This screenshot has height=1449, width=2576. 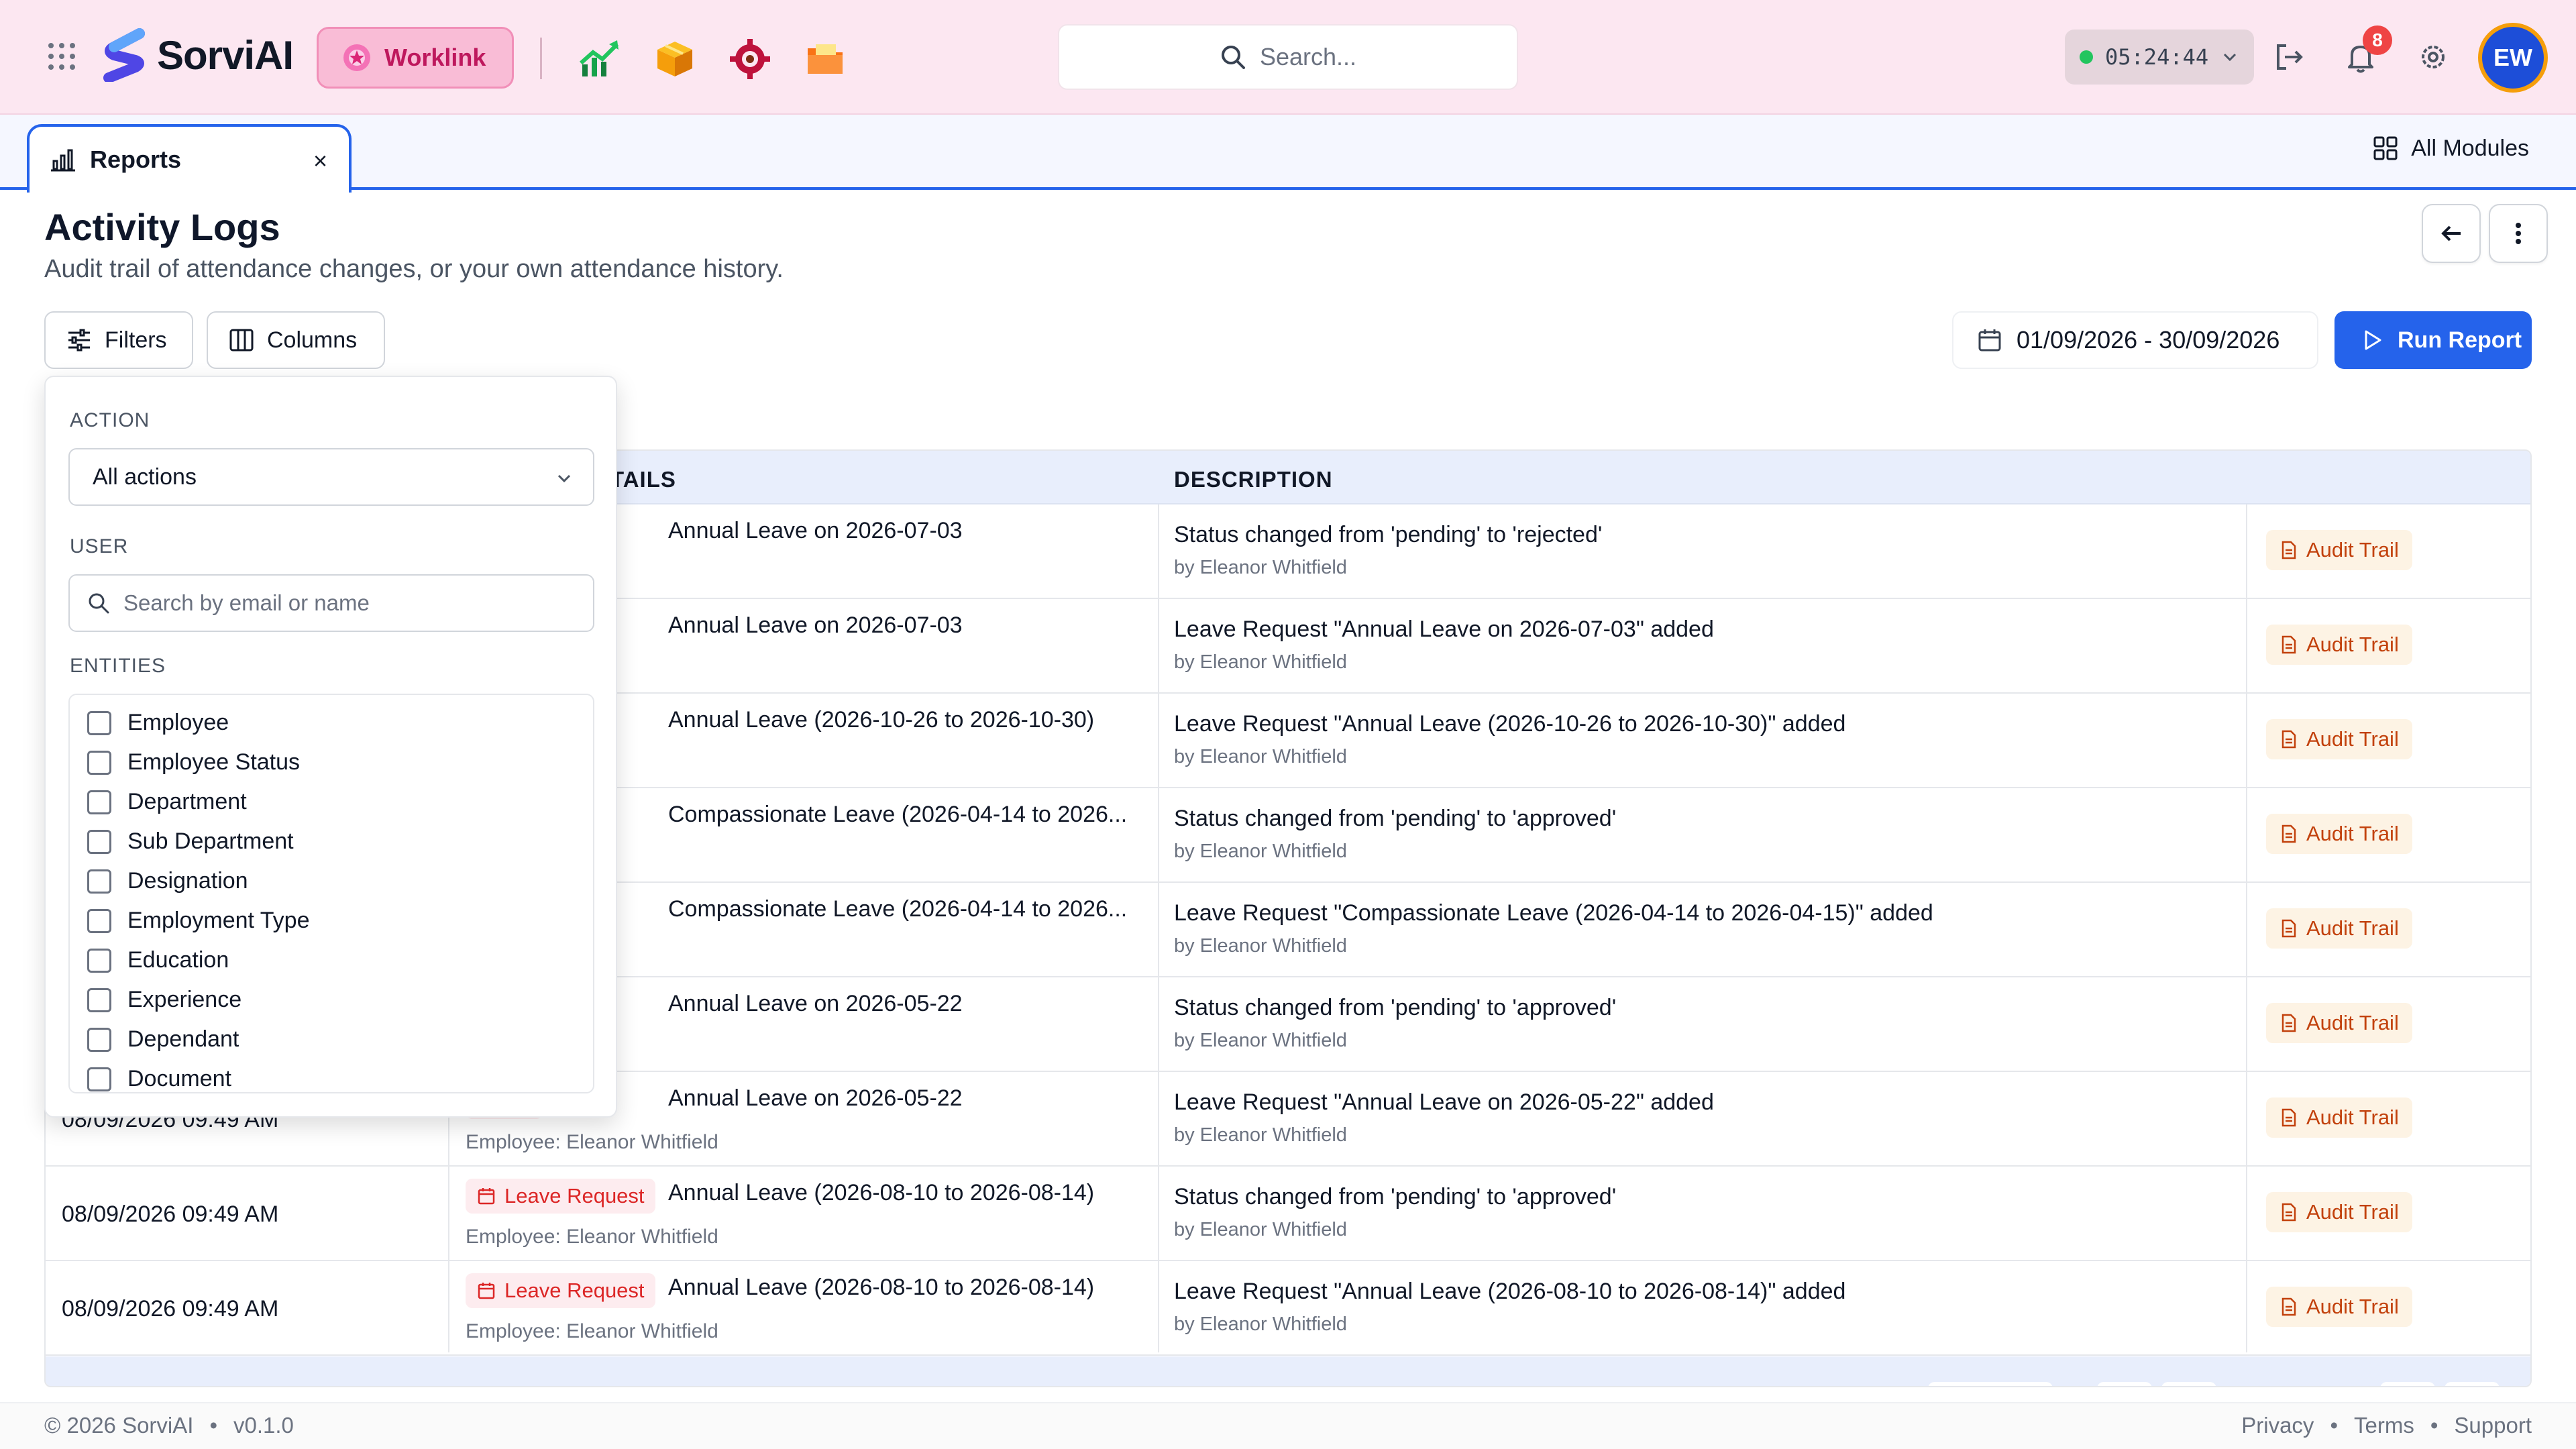 I want to click on all-modules-button: All Modules, so click(x=2450, y=148).